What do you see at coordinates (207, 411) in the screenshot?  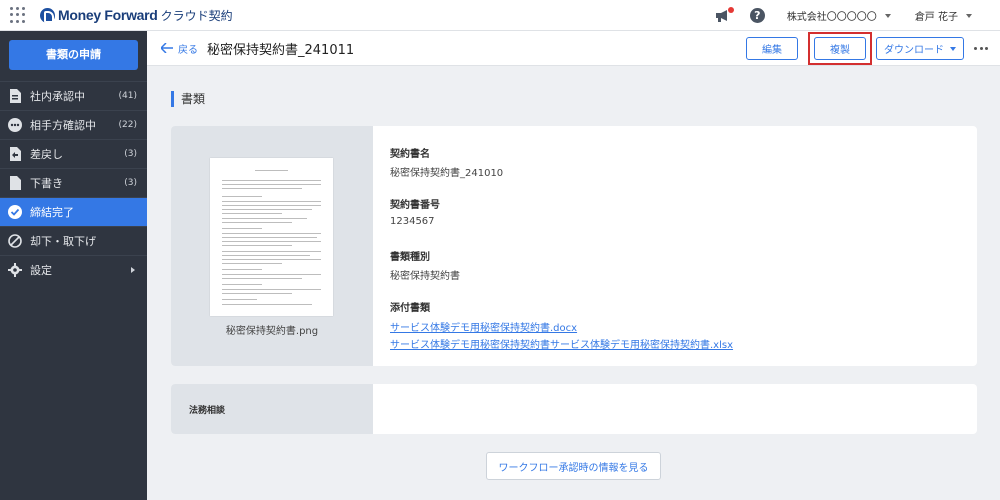 I see `legal-consultation-label: 法務相談` at bounding box center [207, 411].